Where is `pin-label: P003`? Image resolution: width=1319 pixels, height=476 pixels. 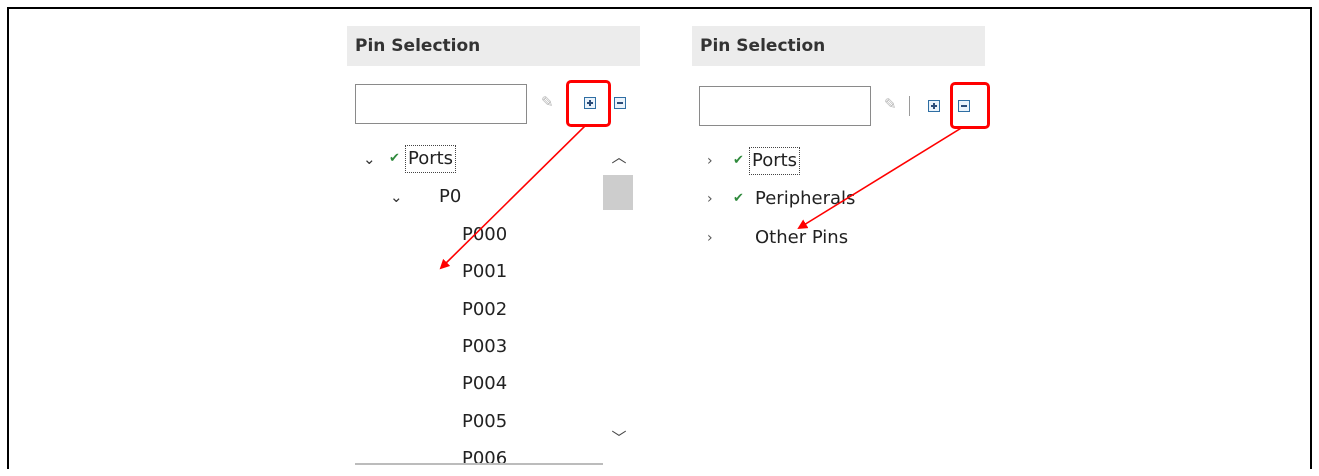 pin-label: P003 is located at coordinates (485, 346).